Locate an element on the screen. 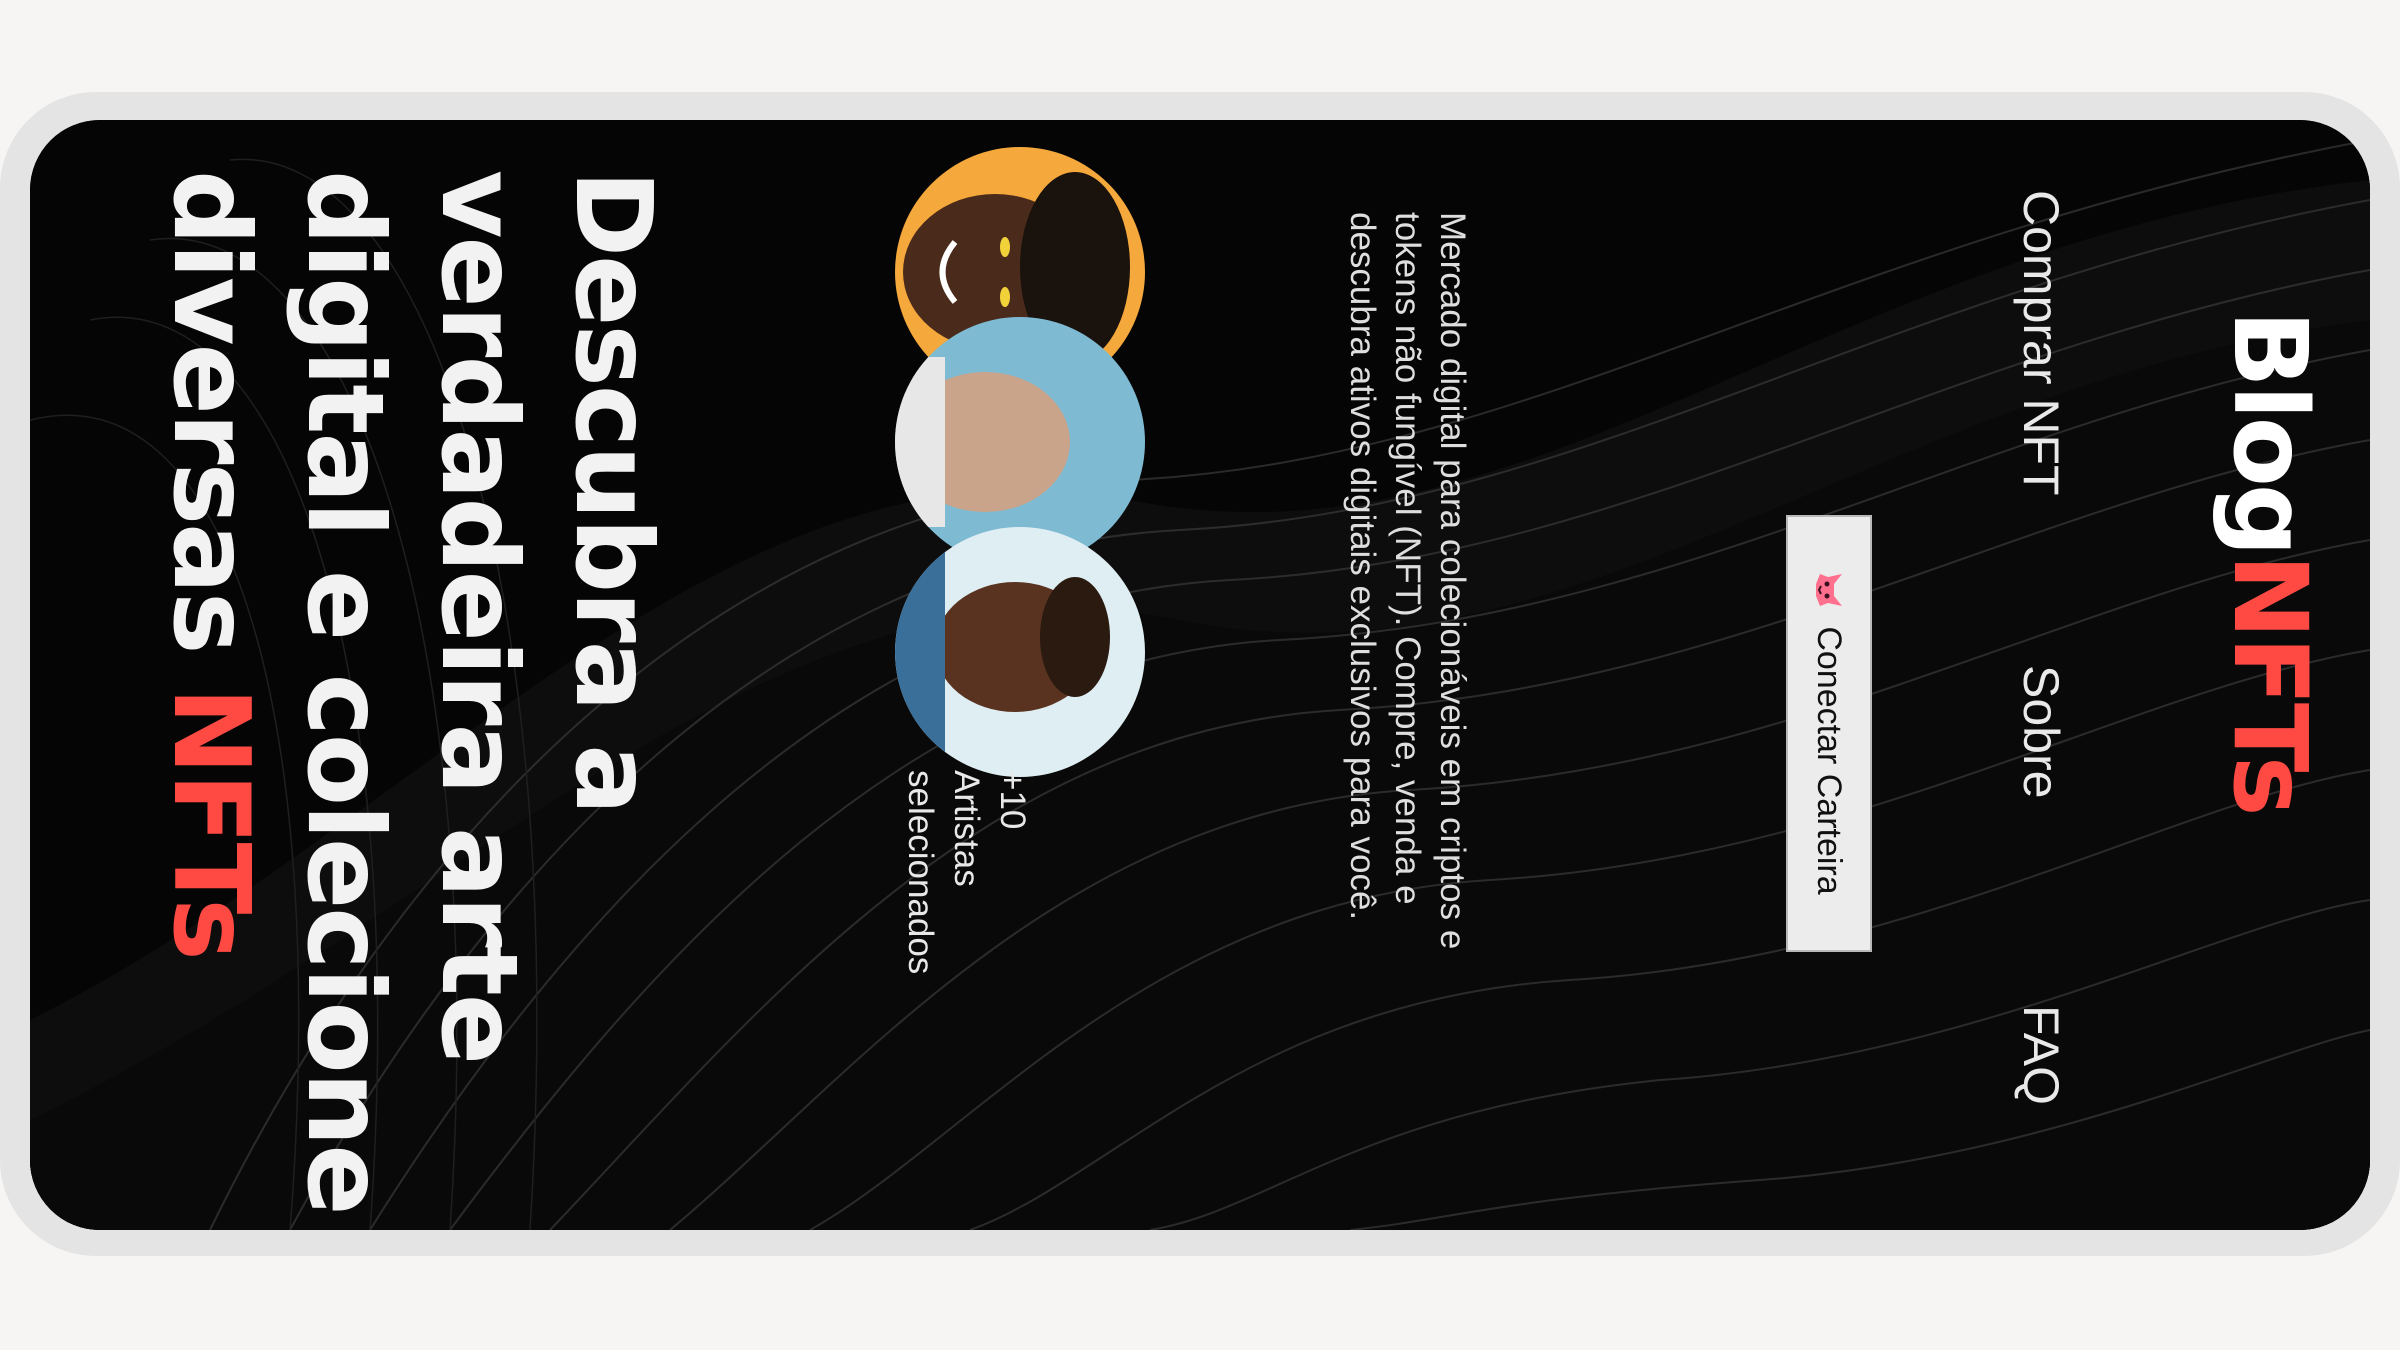 The height and width of the screenshot is (1350, 2400). logo-accent: NFTs is located at coordinates (2269, 683).